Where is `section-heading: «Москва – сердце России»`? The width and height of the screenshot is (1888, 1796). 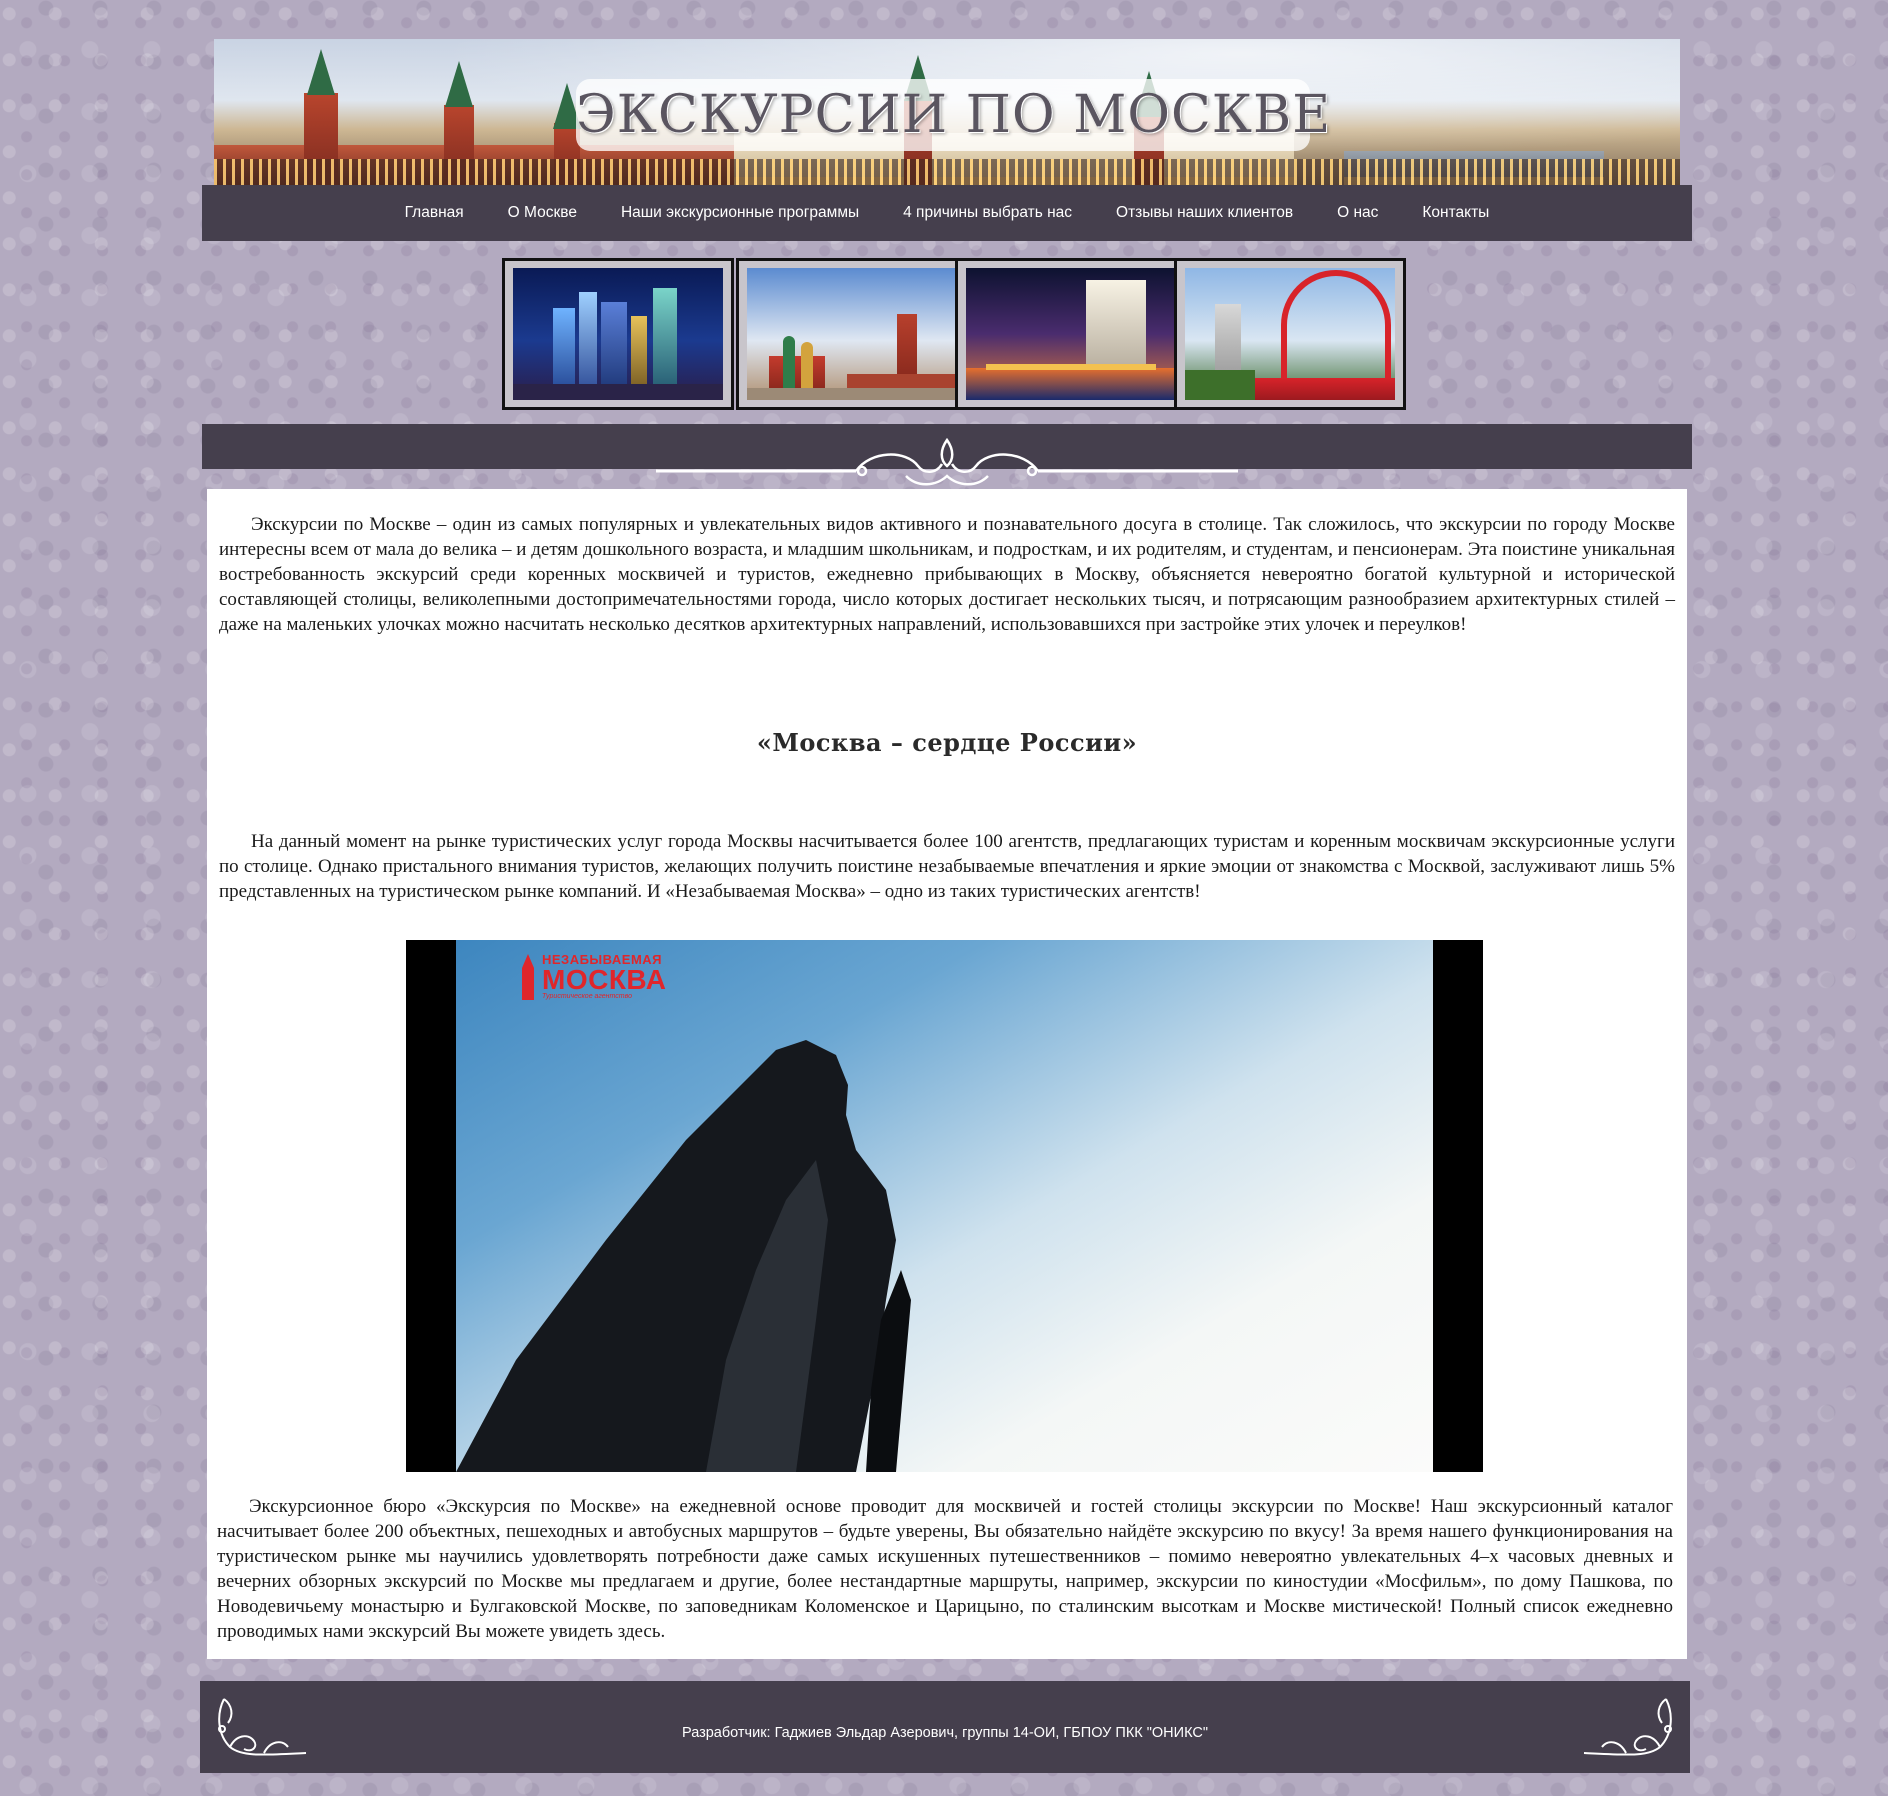 section-heading: «Москва – сердце России» is located at coordinates (947, 742).